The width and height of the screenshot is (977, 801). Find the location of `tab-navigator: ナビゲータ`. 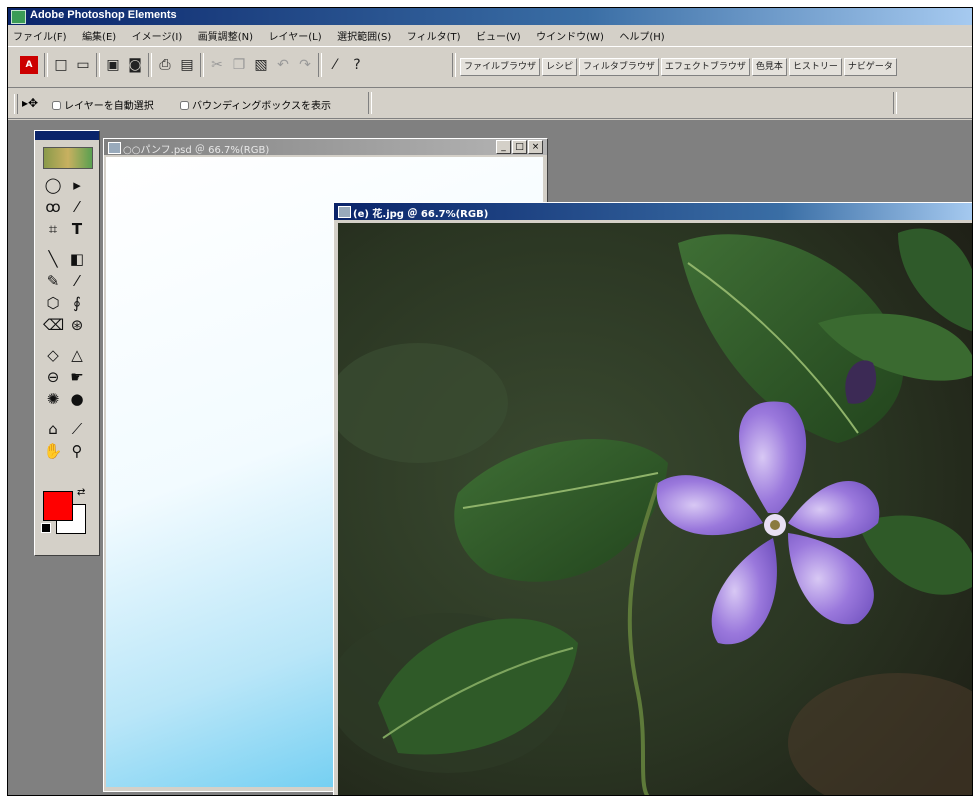

tab-navigator: ナビゲータ is located at coordinates (870, 67).